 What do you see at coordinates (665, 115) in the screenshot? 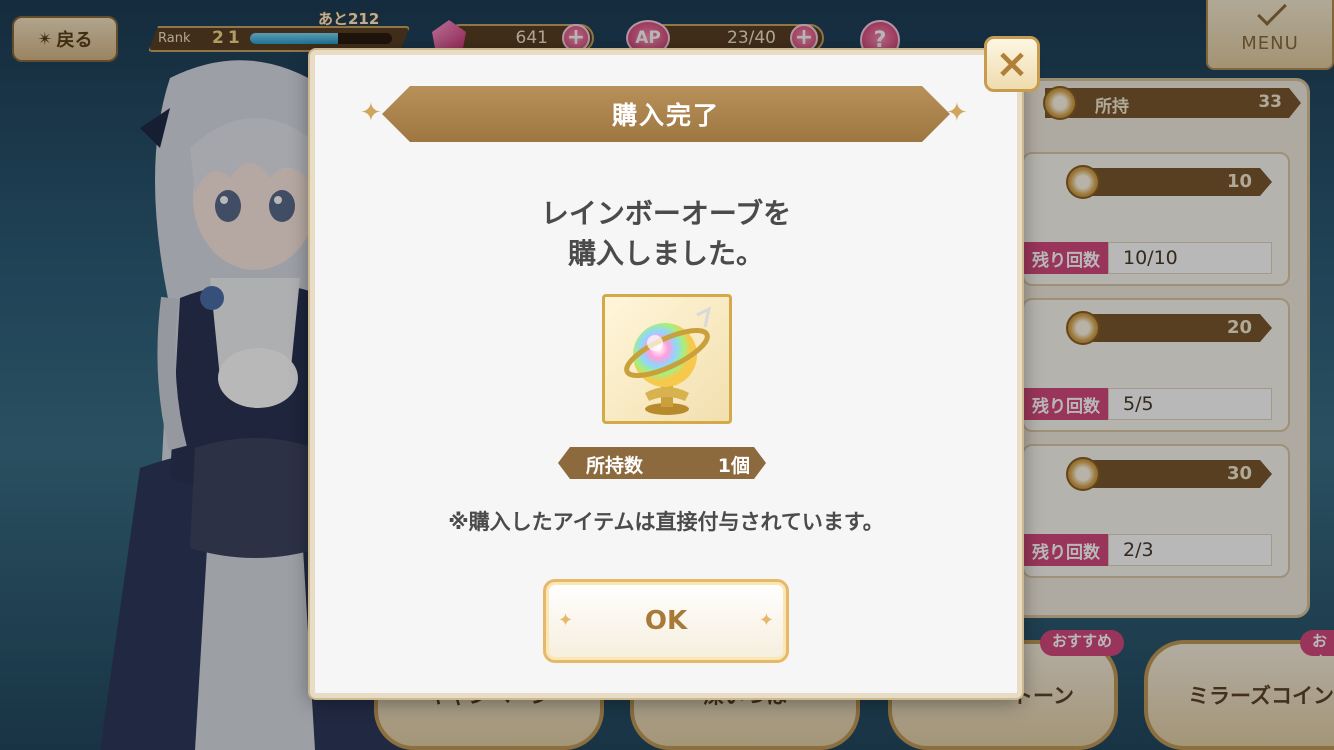
I see `dialog-title: 購入完了` at bounding box center [665, 115].